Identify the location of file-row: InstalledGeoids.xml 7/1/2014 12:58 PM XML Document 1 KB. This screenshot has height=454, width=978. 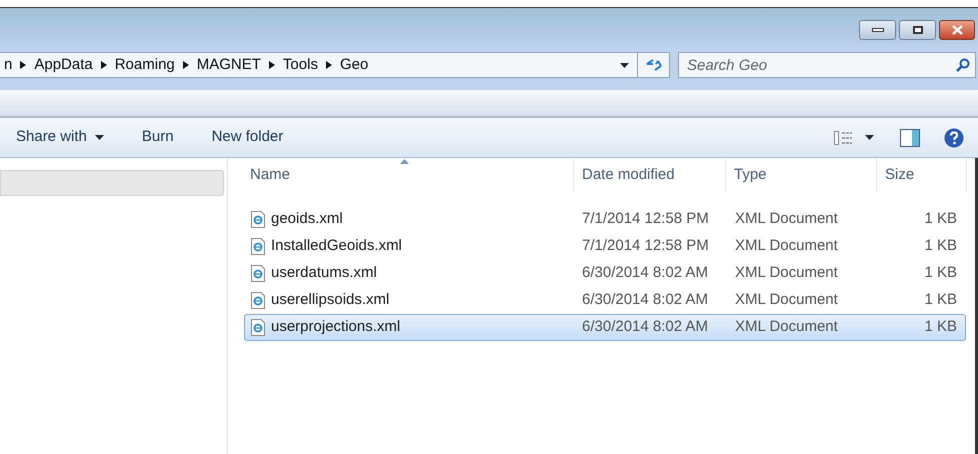
(605, 246).